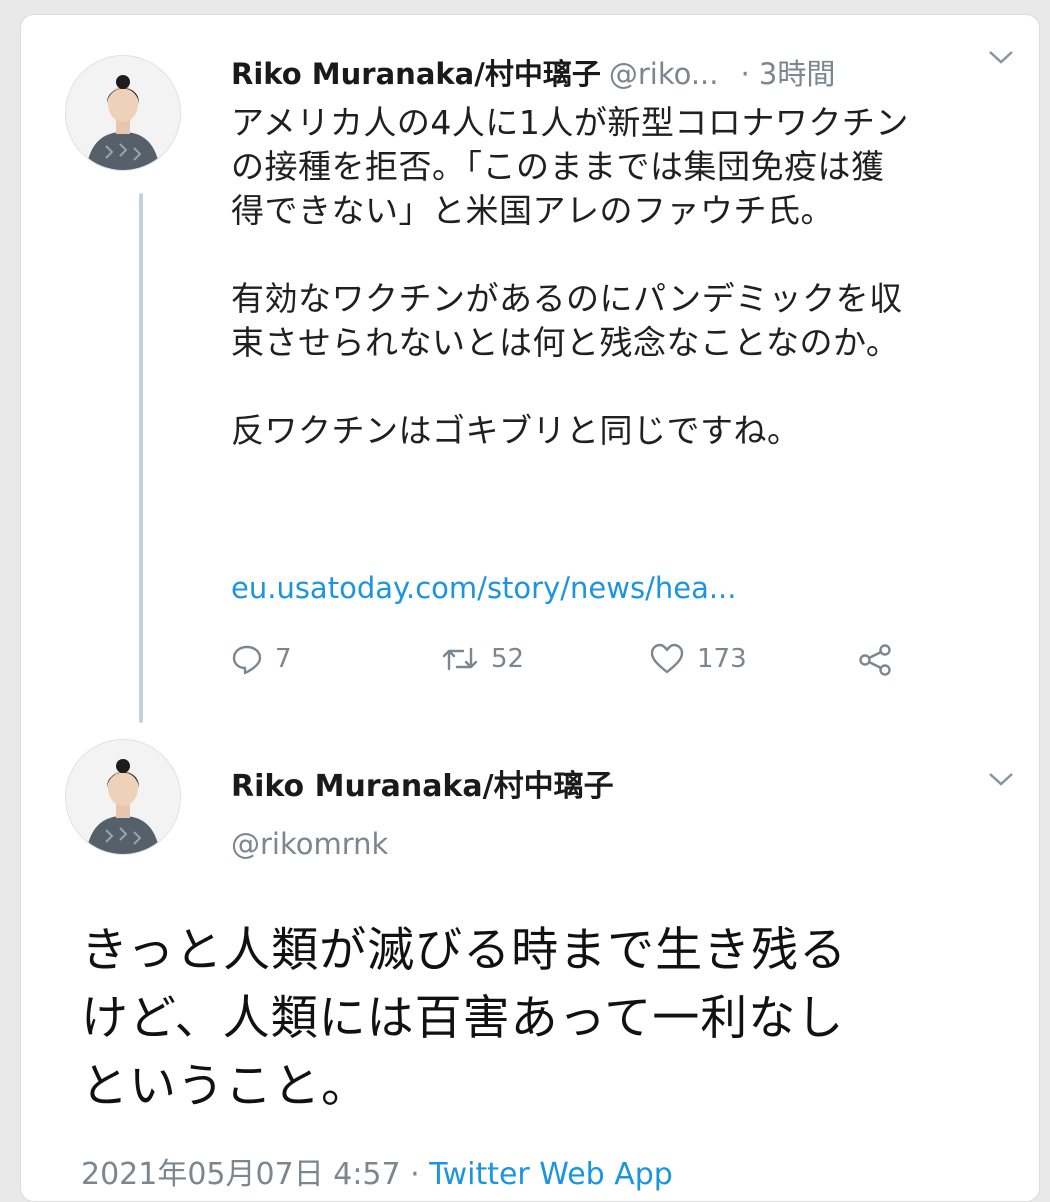  Describe the element at coordinates (591, 665) in the screenshot. I see `tweet-actions: 7 52 173` at that location.